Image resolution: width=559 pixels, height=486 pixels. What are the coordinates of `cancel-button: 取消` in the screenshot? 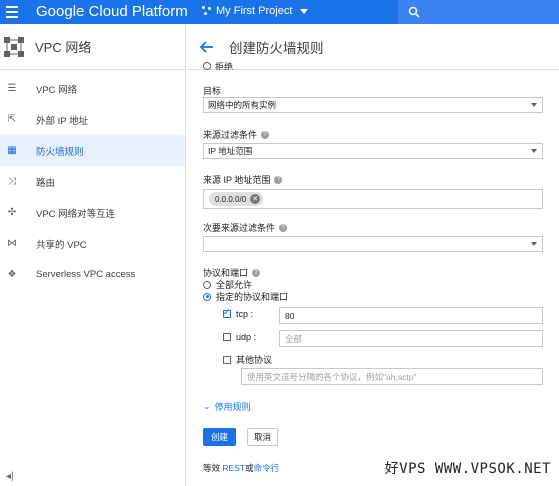 It's located at (263, 437).